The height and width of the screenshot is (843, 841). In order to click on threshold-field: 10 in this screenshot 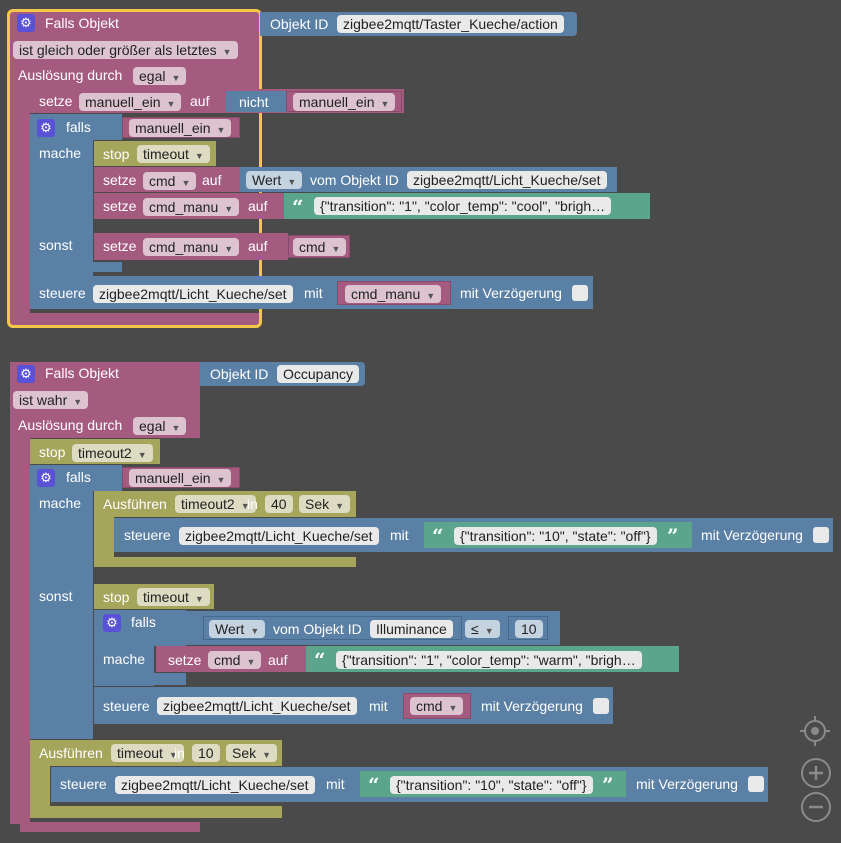, I will do `click(529, 629)`.